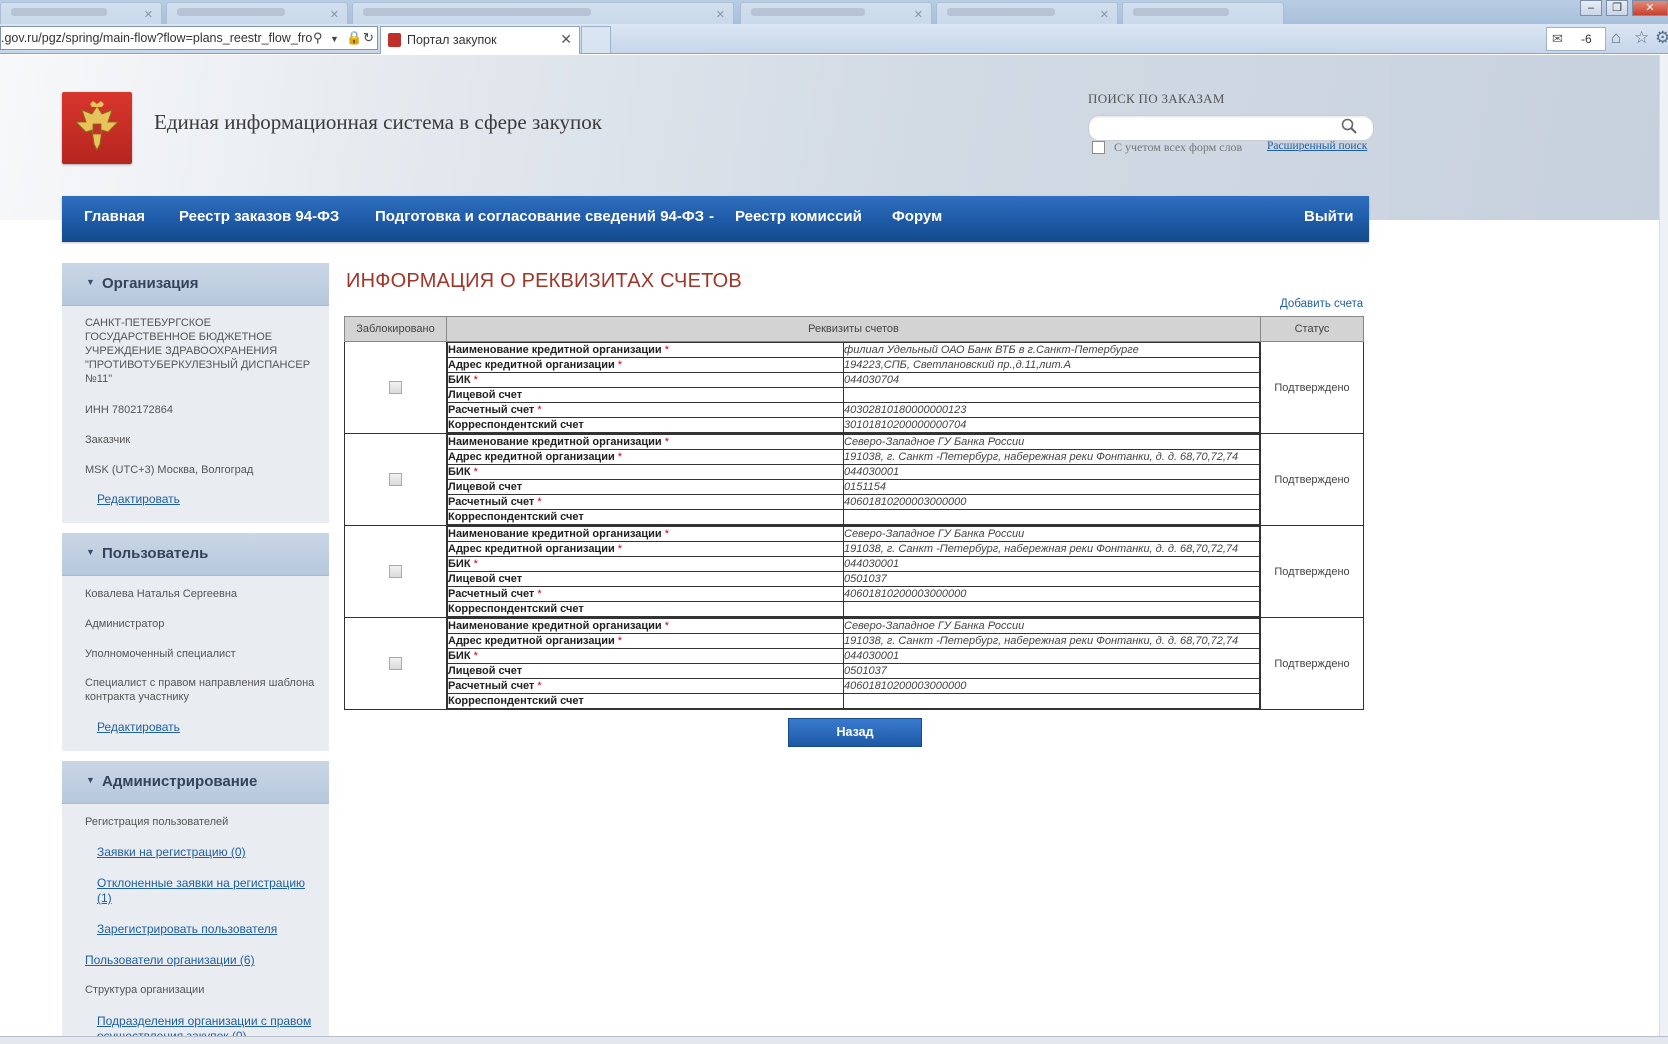 This screenshot has width=1668, height=1044. I want to click on active-tab-title: Портал закупок, so click(452, 40).